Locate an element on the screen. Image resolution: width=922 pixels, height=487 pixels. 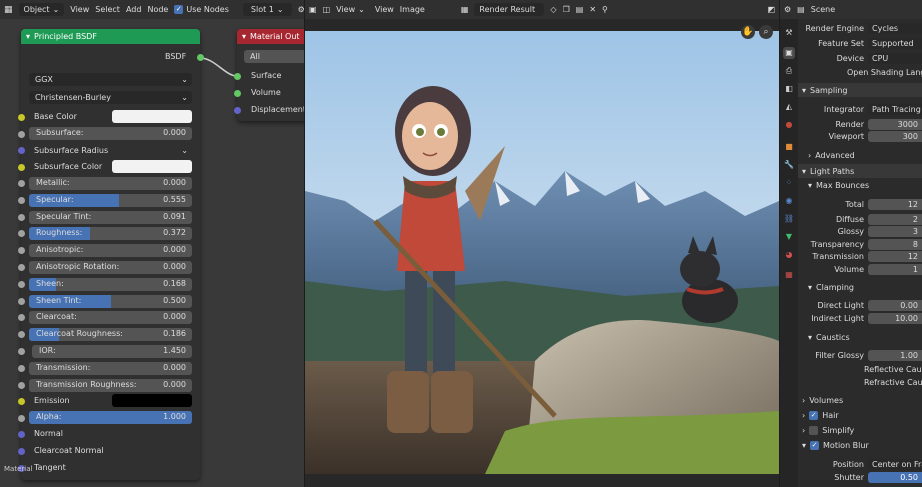
volumes-panel: › Volumes is located at coordinates (822, 400).